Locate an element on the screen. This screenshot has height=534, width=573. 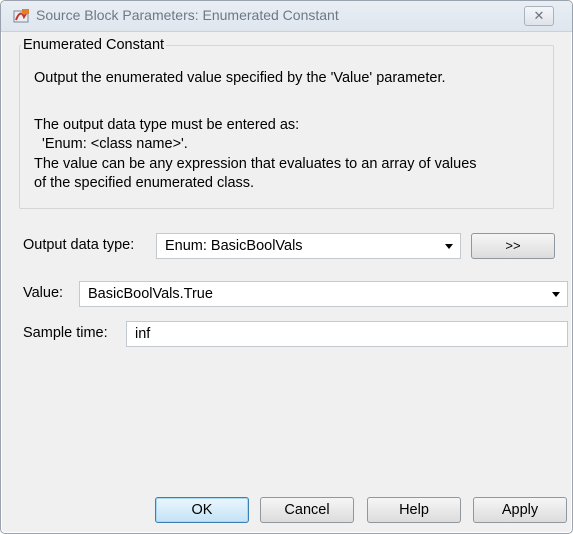
sample-time-input: inf is located at coordinates (347, 334).